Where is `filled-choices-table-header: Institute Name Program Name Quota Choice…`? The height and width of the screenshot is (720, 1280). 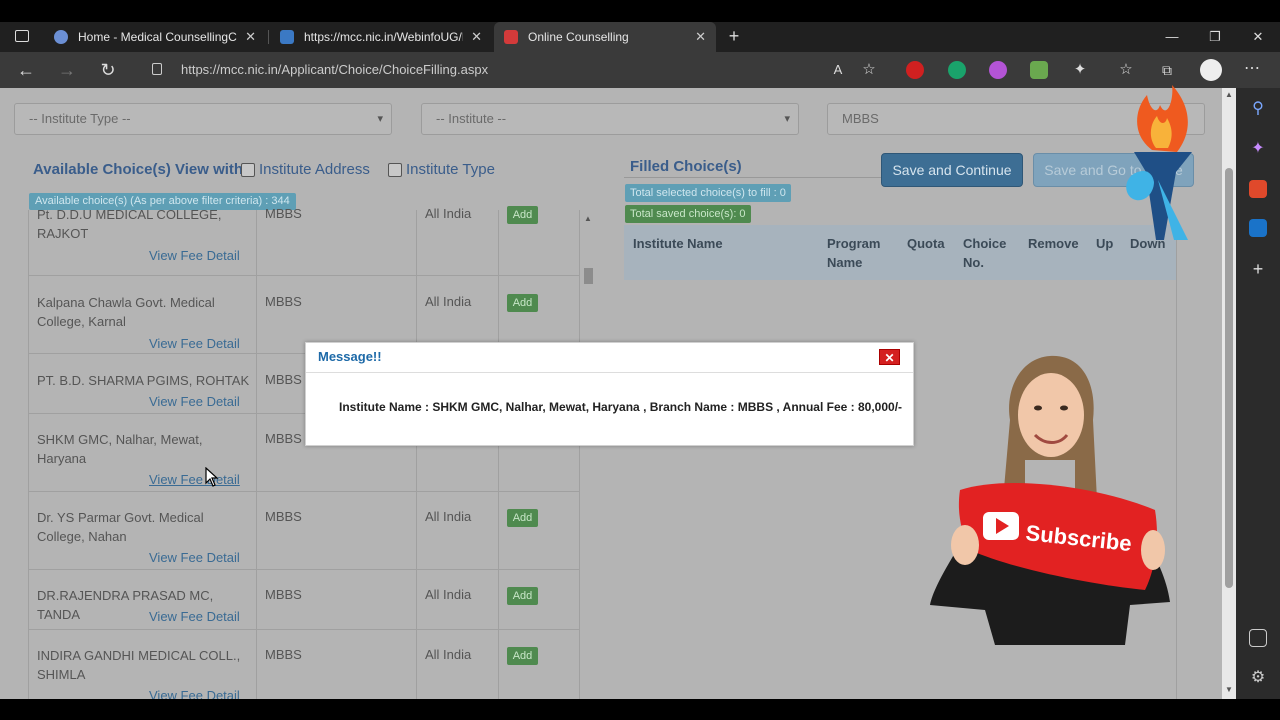
filled-choices-table-header: Institute Name Program Name Quota Choice… is located at coordinates (900, 252).